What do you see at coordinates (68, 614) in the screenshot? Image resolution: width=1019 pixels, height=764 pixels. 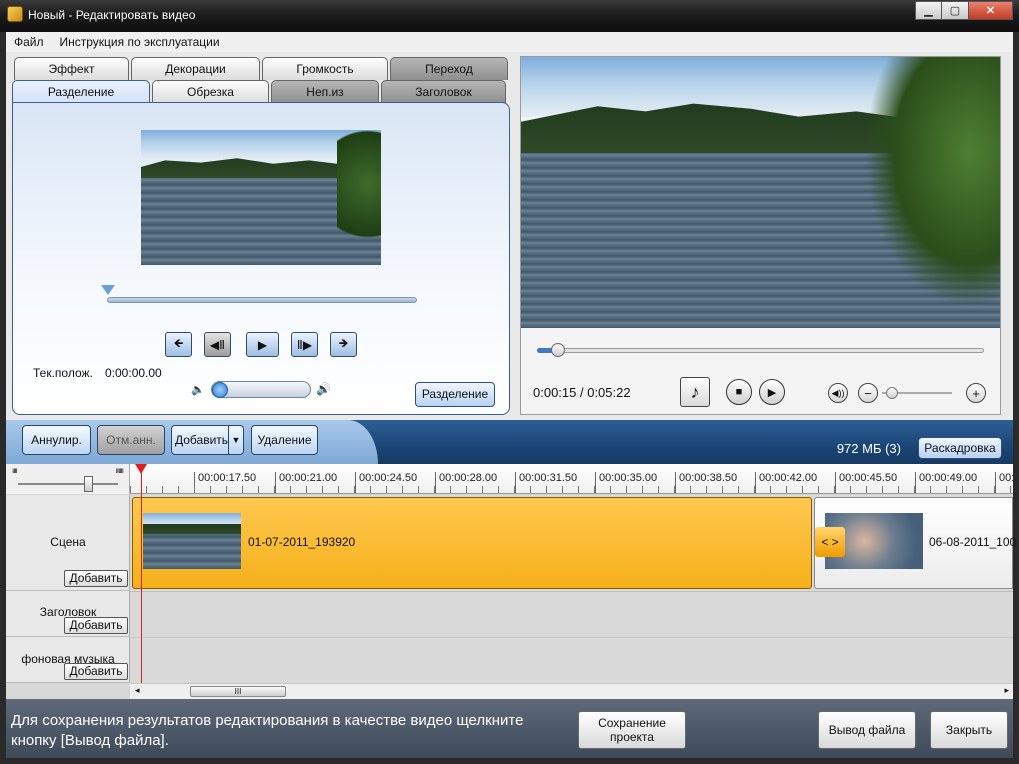 I see `row-title: Заголовок Добавить` at bounding box center [68, 614].